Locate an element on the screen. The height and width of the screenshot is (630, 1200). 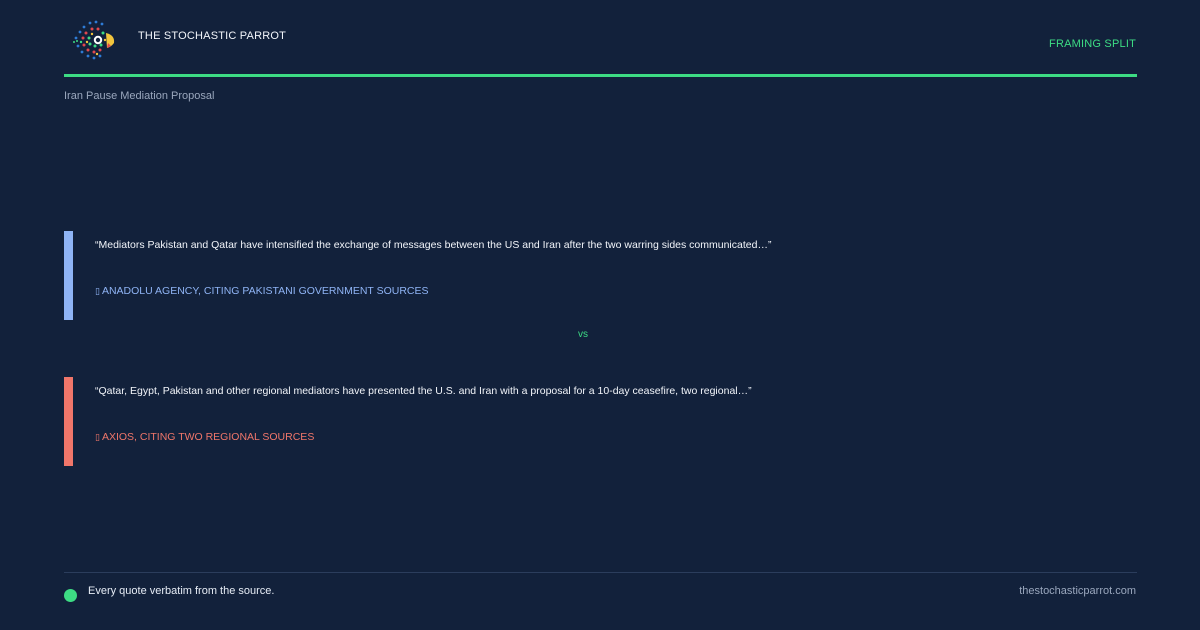
framing-split-tag: FRAMING SPLIT is located at coordinates (1092, 44).